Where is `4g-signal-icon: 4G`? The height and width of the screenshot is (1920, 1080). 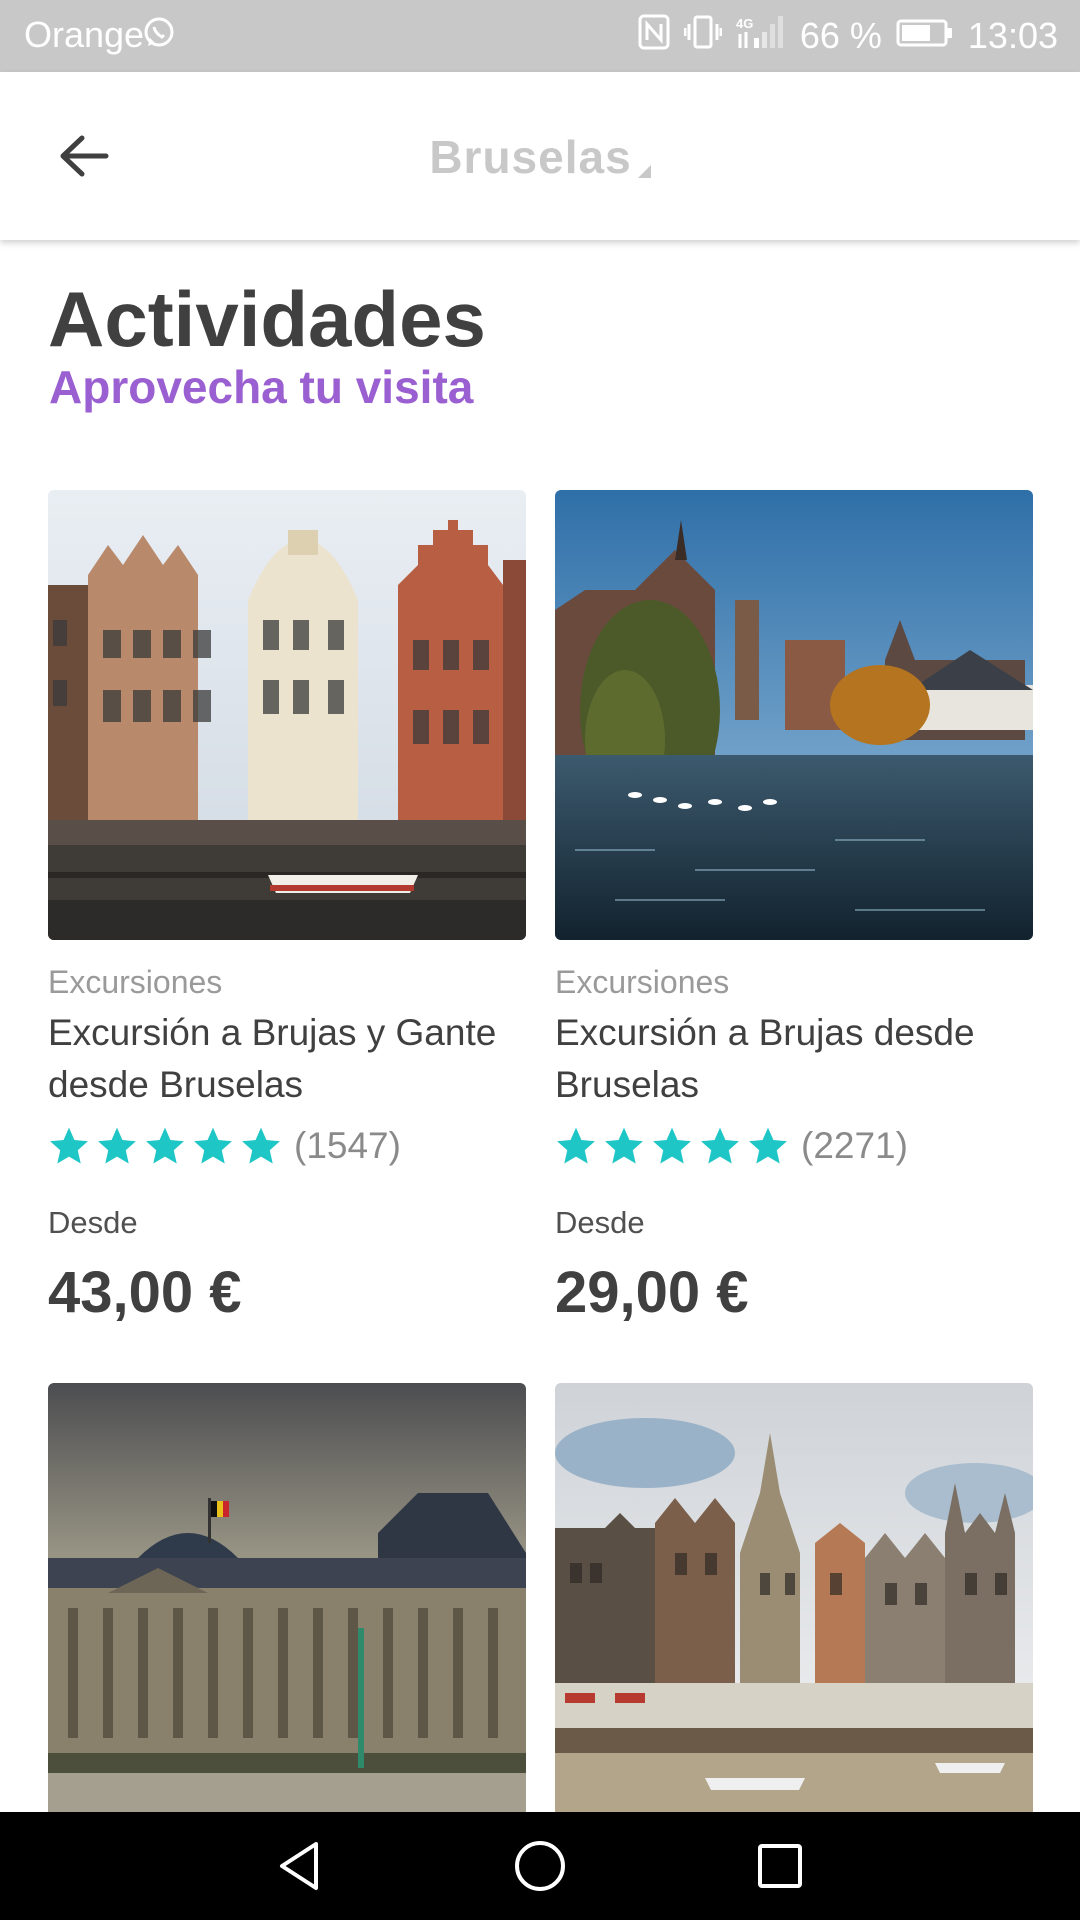
4g-signal-icon: 4G is located at coordinates (761, 36).